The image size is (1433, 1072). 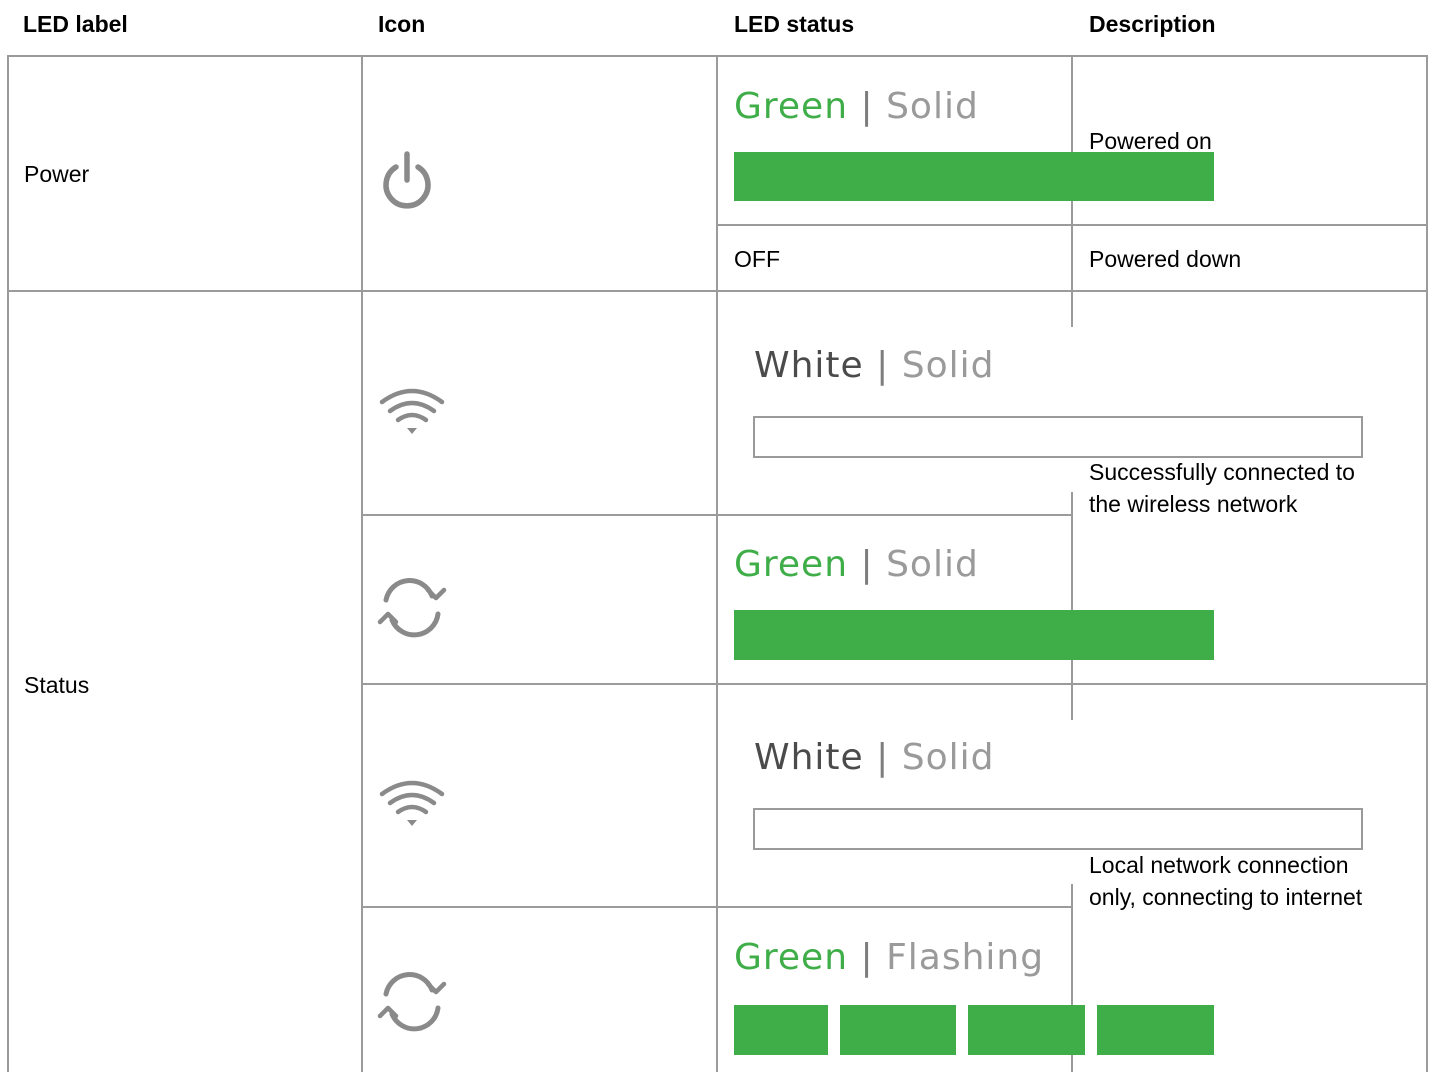 I want to click on table-border-left, so click(x=8, y=563).